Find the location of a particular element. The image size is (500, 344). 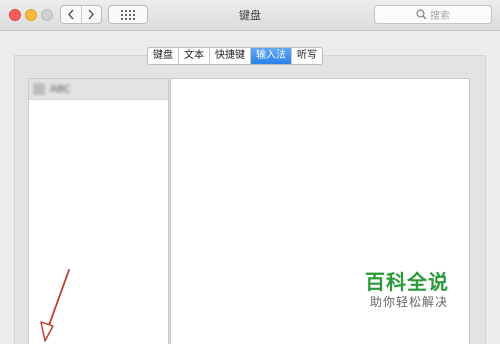

tab-keyboard: 键盘 is located at coordinates (163, 56).